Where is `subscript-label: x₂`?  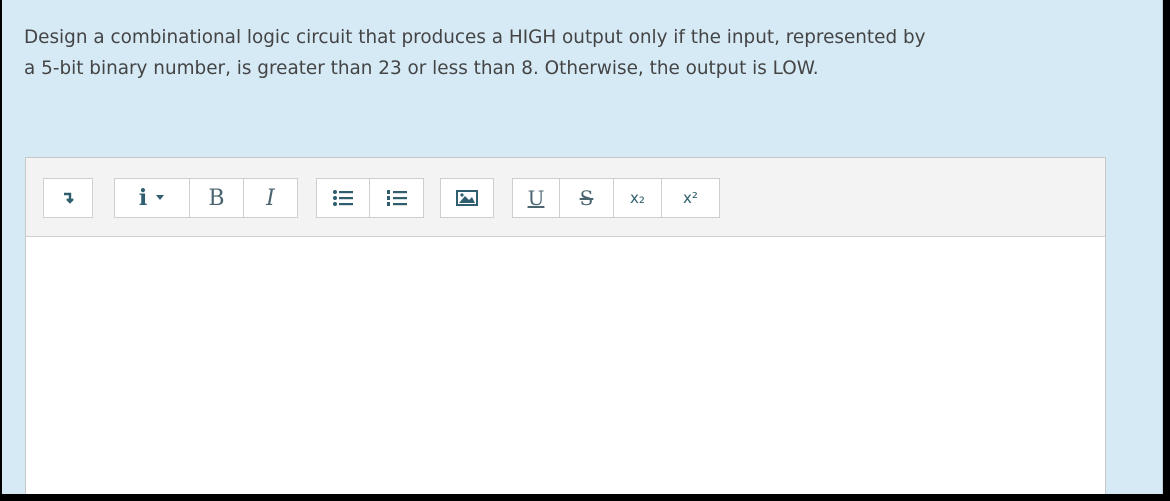
subscript-label: x₂ is located at coordinates (637, 198).